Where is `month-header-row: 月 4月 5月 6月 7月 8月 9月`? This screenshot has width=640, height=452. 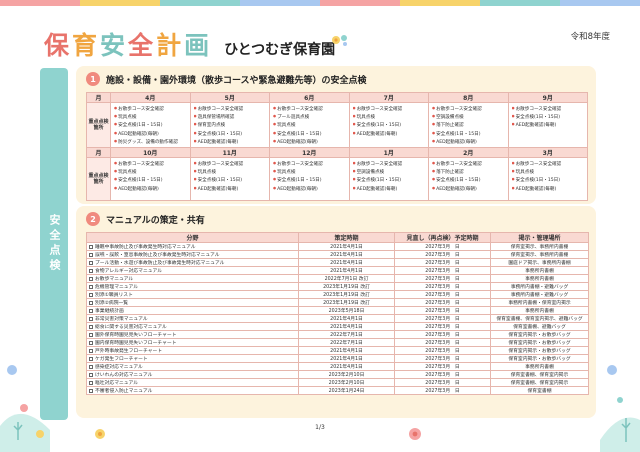 month-header-row: 月 4月 5月 6月 7月 8月 9月 is located at coordinates (337, 97).